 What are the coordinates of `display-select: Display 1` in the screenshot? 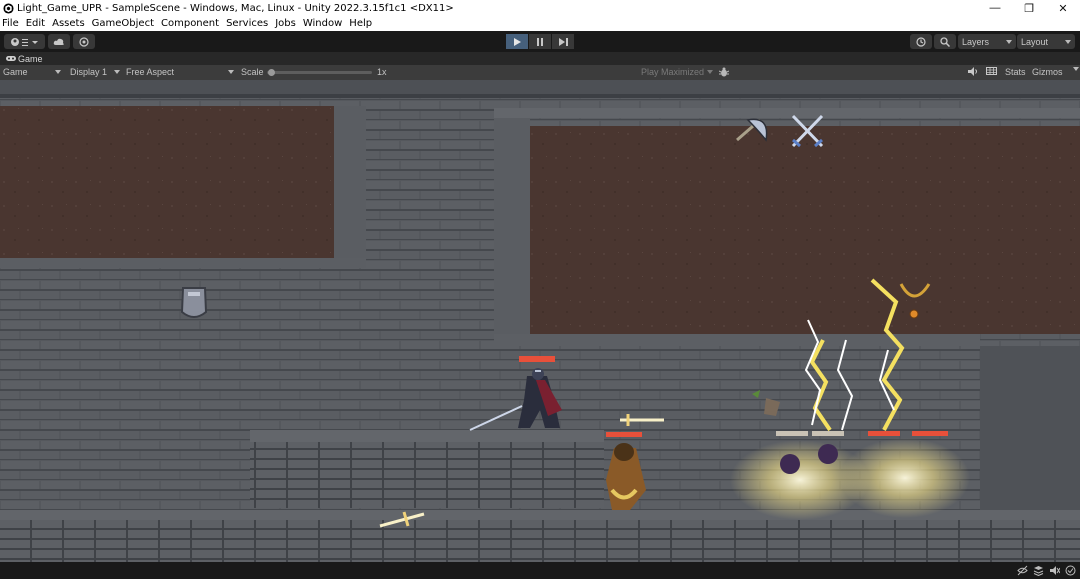 It's located at (95, 72).